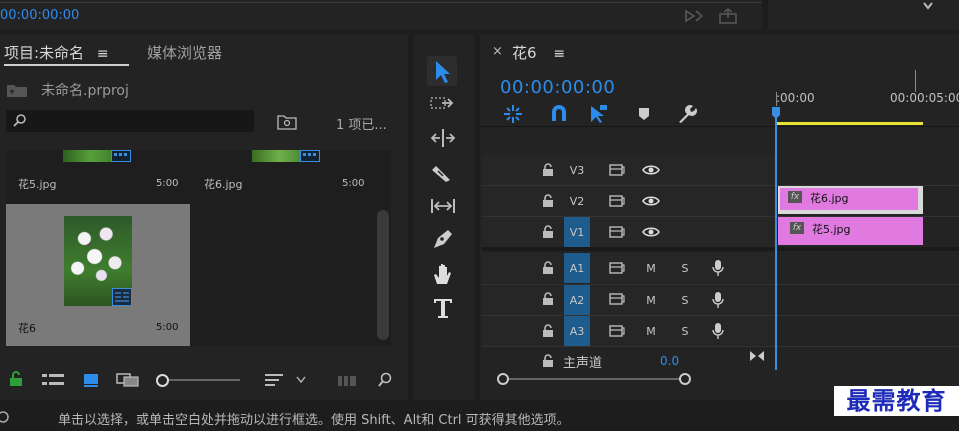 This screenshot has width=959, height=431. What do you see at coordinates (577, 170) in the screenshot?
I see `track-target-v3: V3` at bounding box center [577, 170].